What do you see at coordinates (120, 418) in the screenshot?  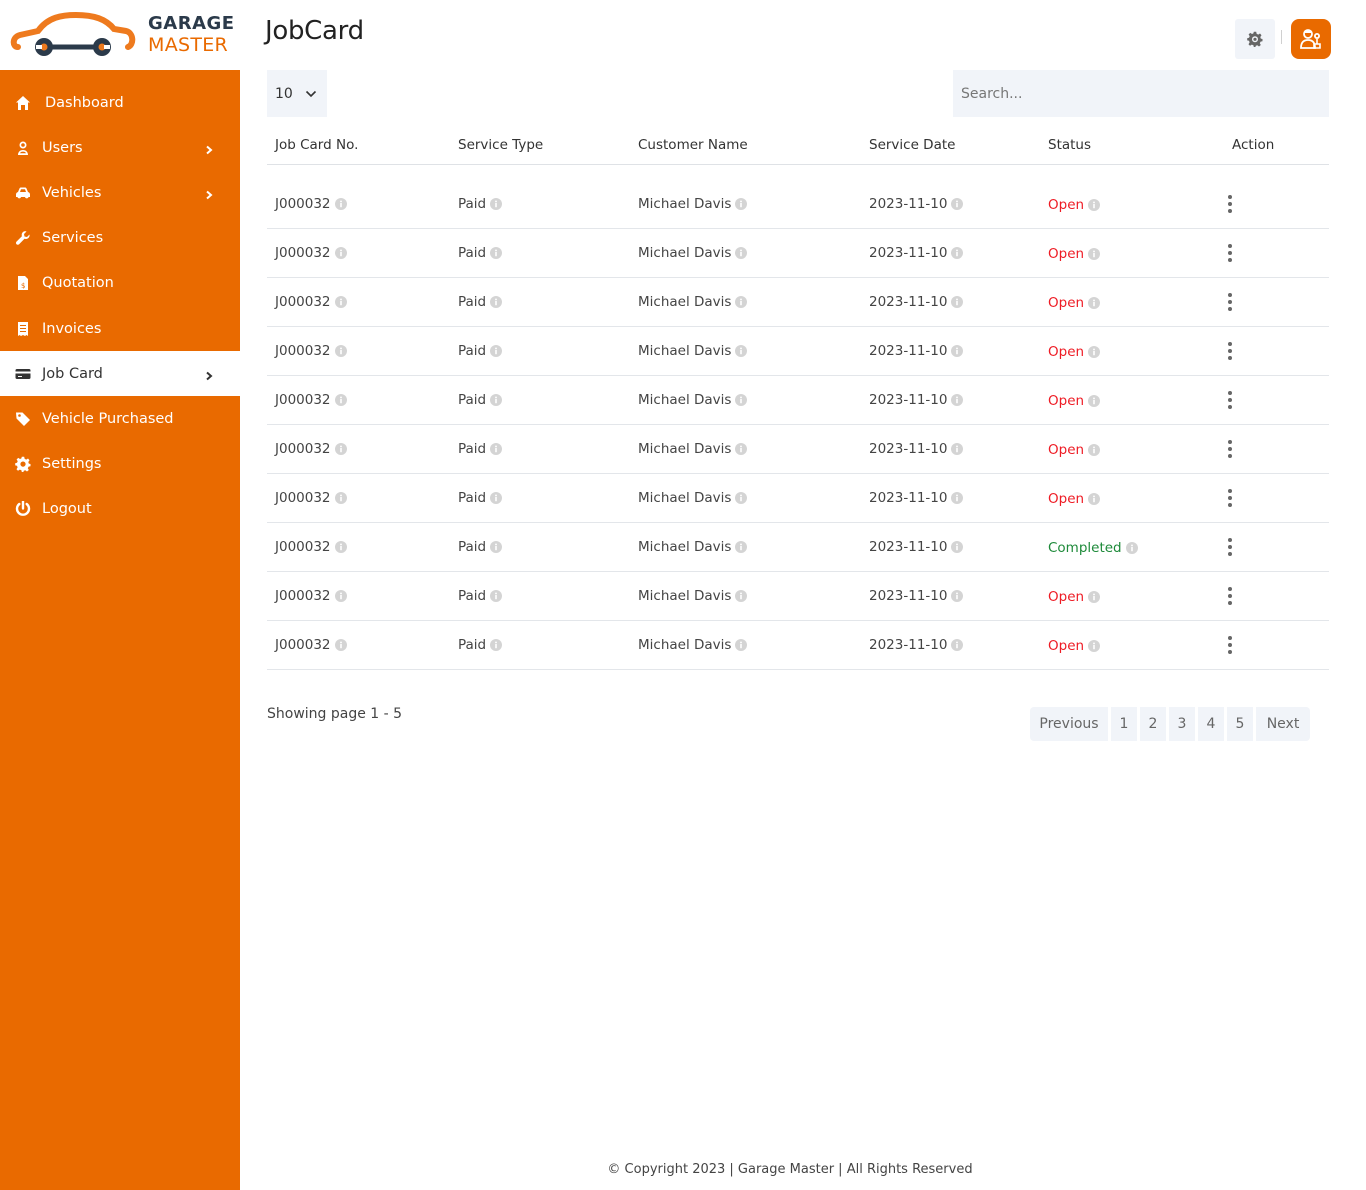 I see `sidebar-item-vehicle-purchased: Vehicle Purchased` at bounding box center [120, 418].